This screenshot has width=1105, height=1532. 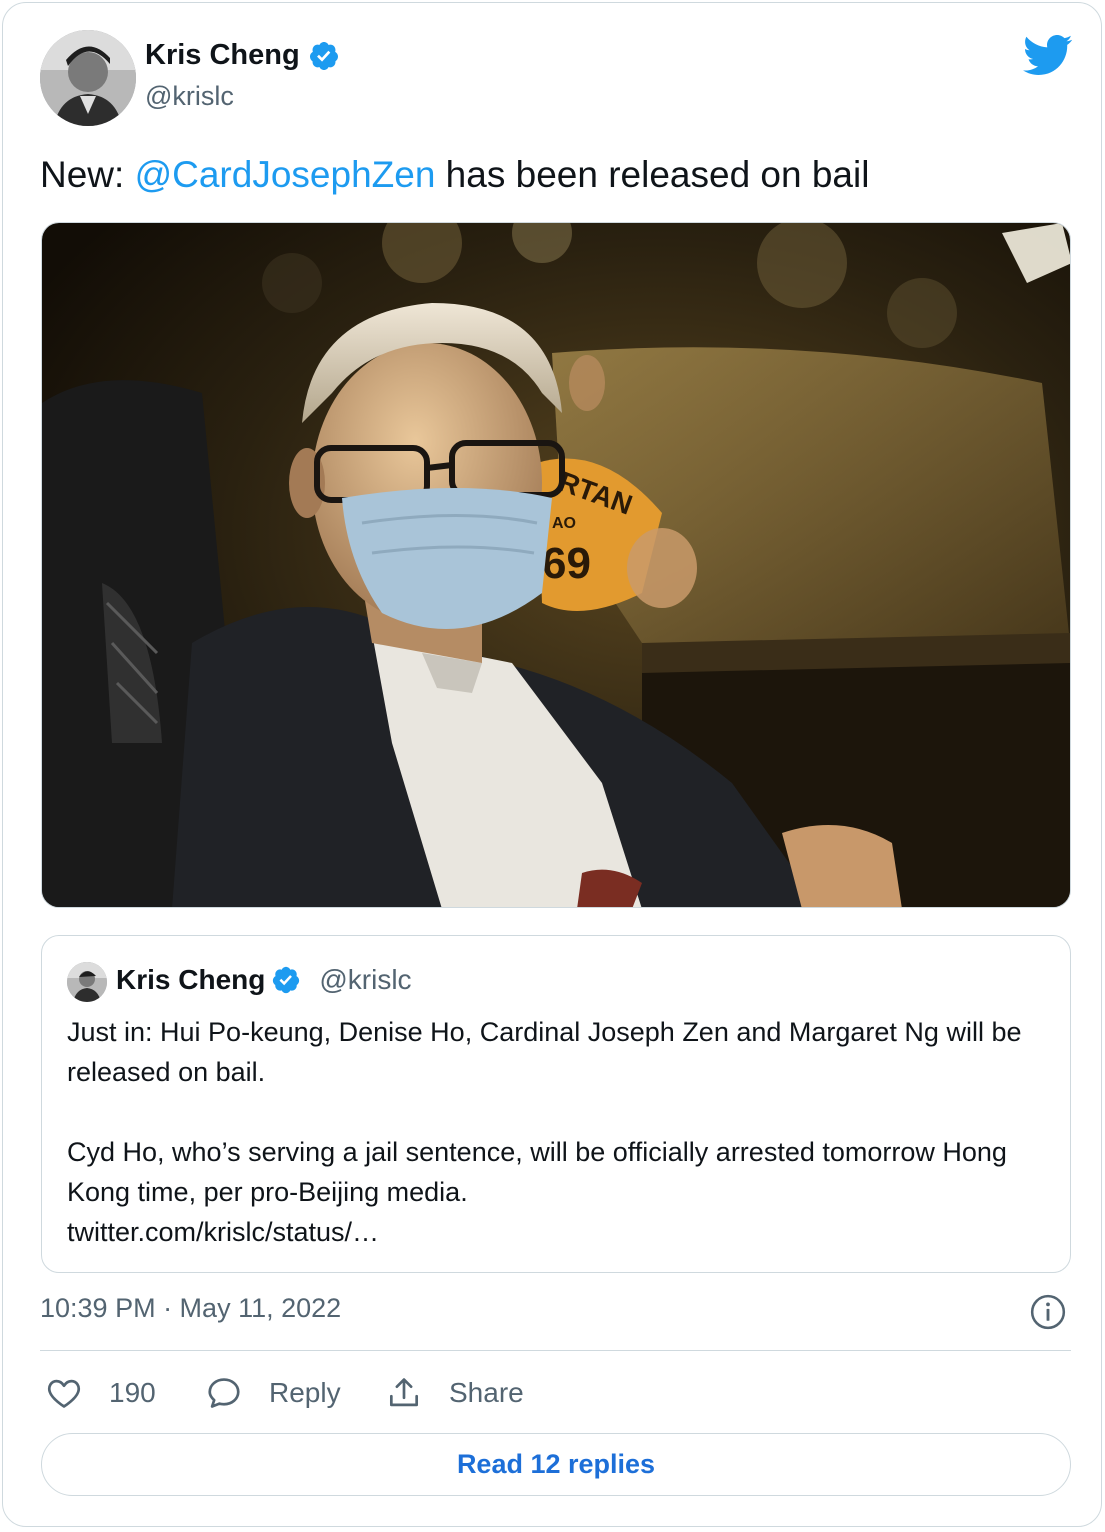 I want to click on share-upload-icon, so click(x=404, y=1392).